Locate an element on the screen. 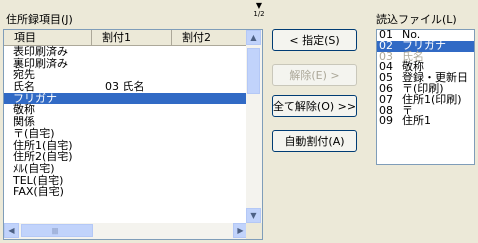 This screenshot has width=478, height=243. scroll-down-button: ▼ is located at coordinates (253, 215).